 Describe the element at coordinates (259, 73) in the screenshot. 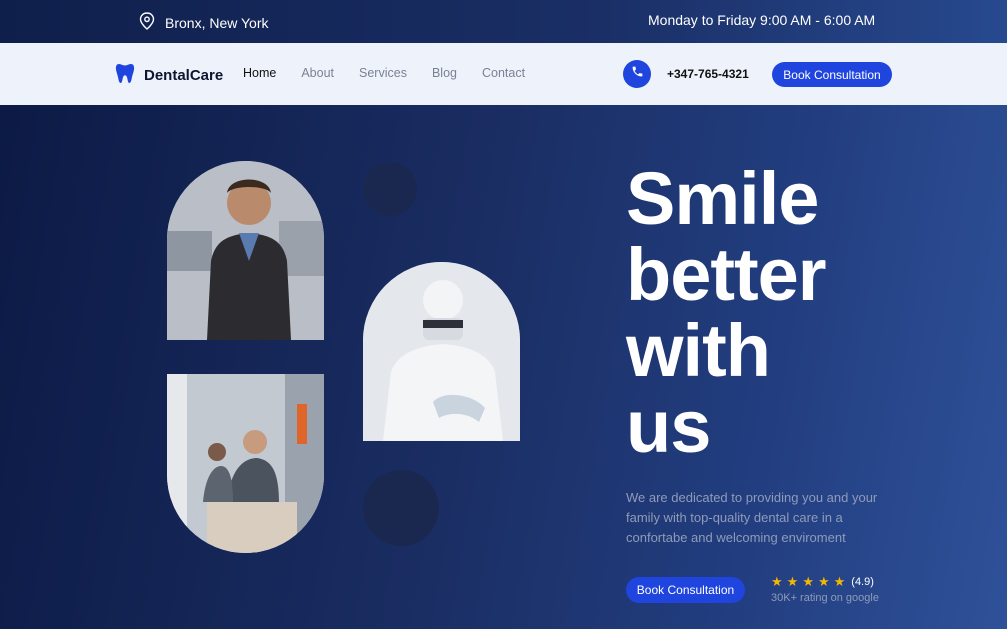

I see `nav-home: Home` at that location.